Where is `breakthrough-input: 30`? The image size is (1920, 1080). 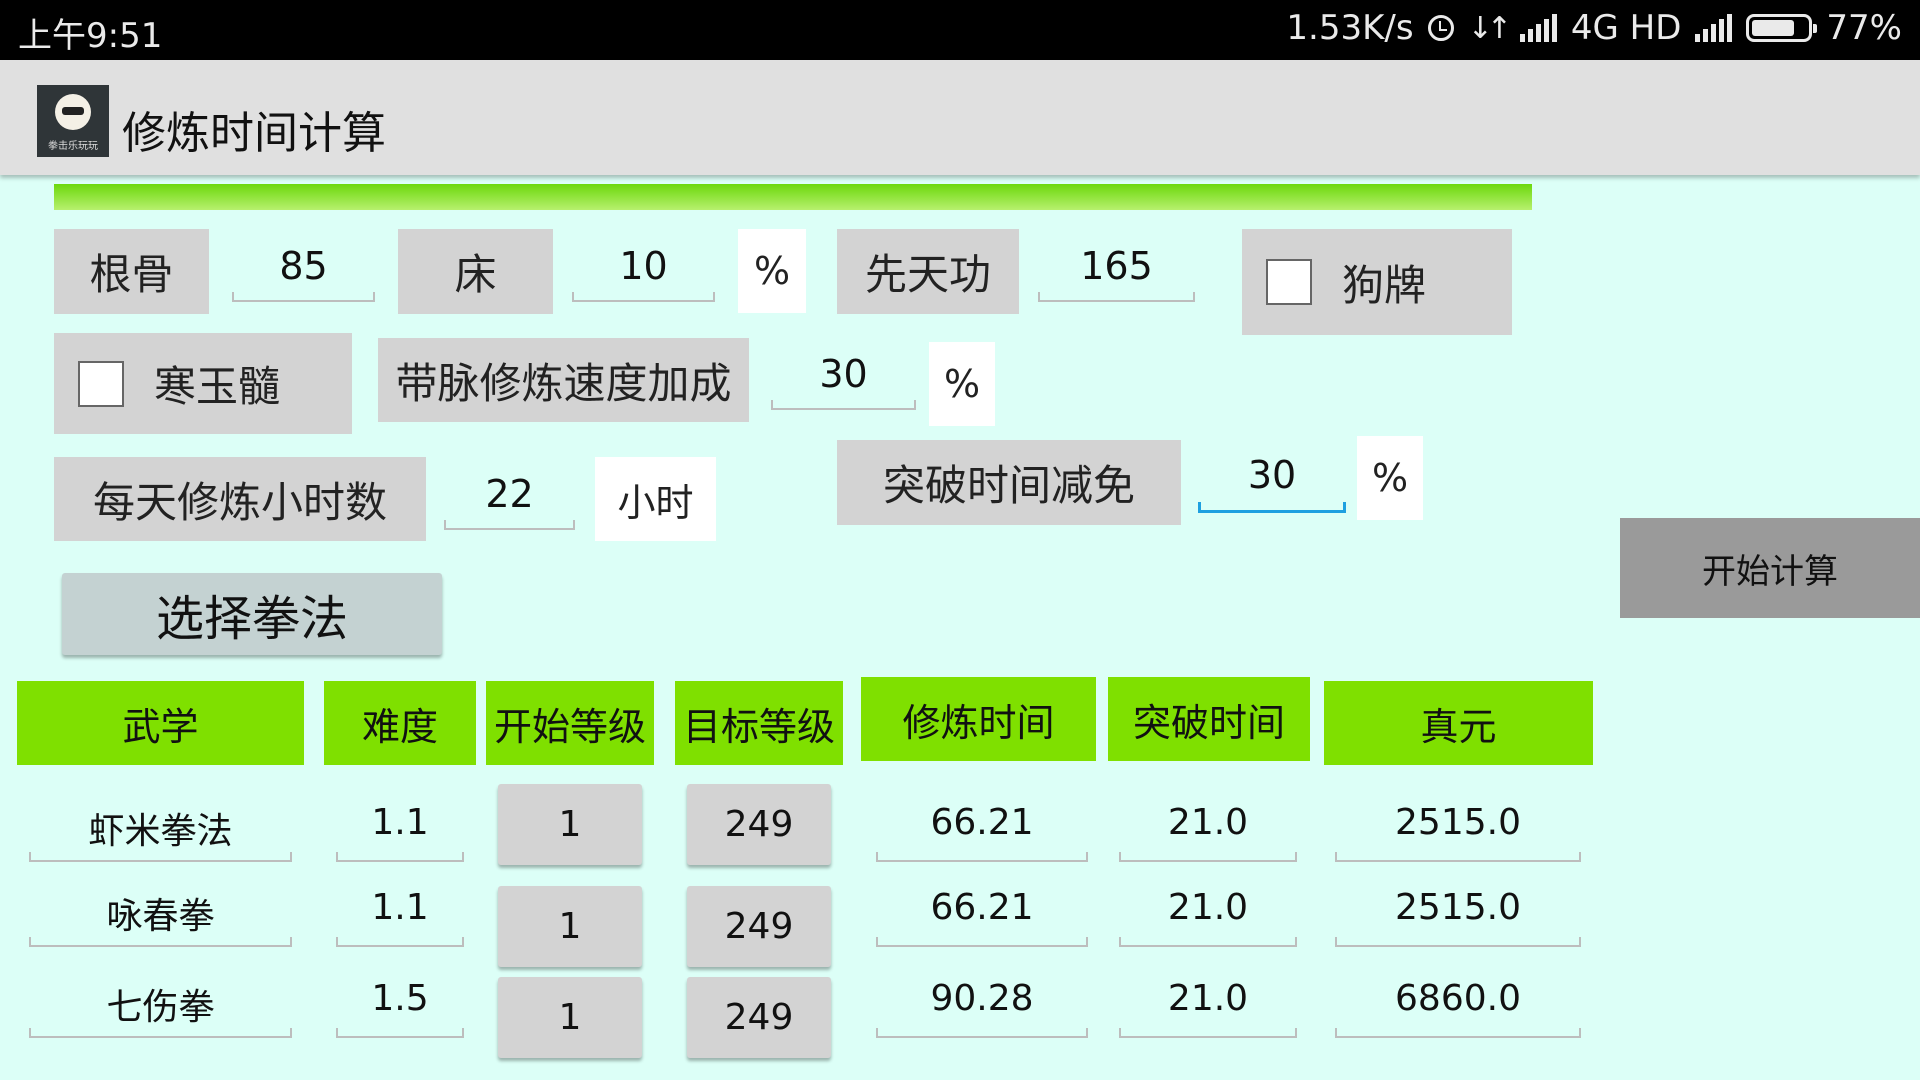
breakthrough-input: 30 is located at coordinates (1272, 483).